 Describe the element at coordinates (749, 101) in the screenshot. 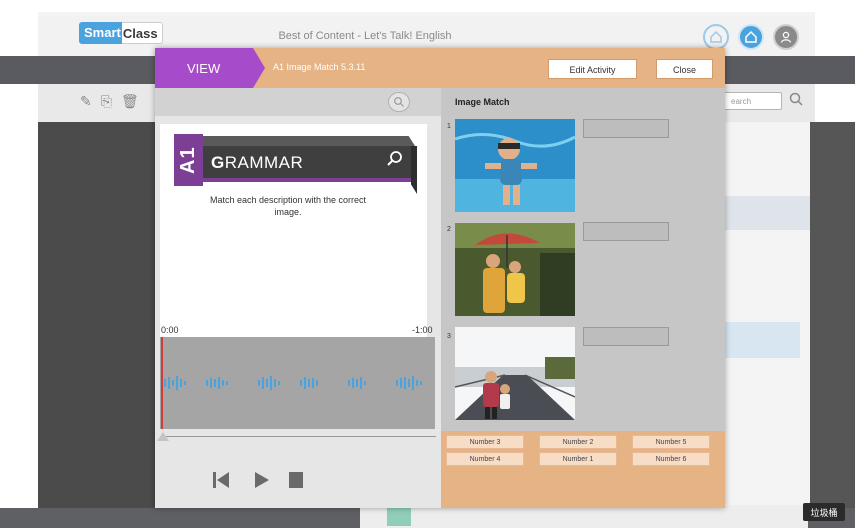

I see `search-input: earch` at that location.